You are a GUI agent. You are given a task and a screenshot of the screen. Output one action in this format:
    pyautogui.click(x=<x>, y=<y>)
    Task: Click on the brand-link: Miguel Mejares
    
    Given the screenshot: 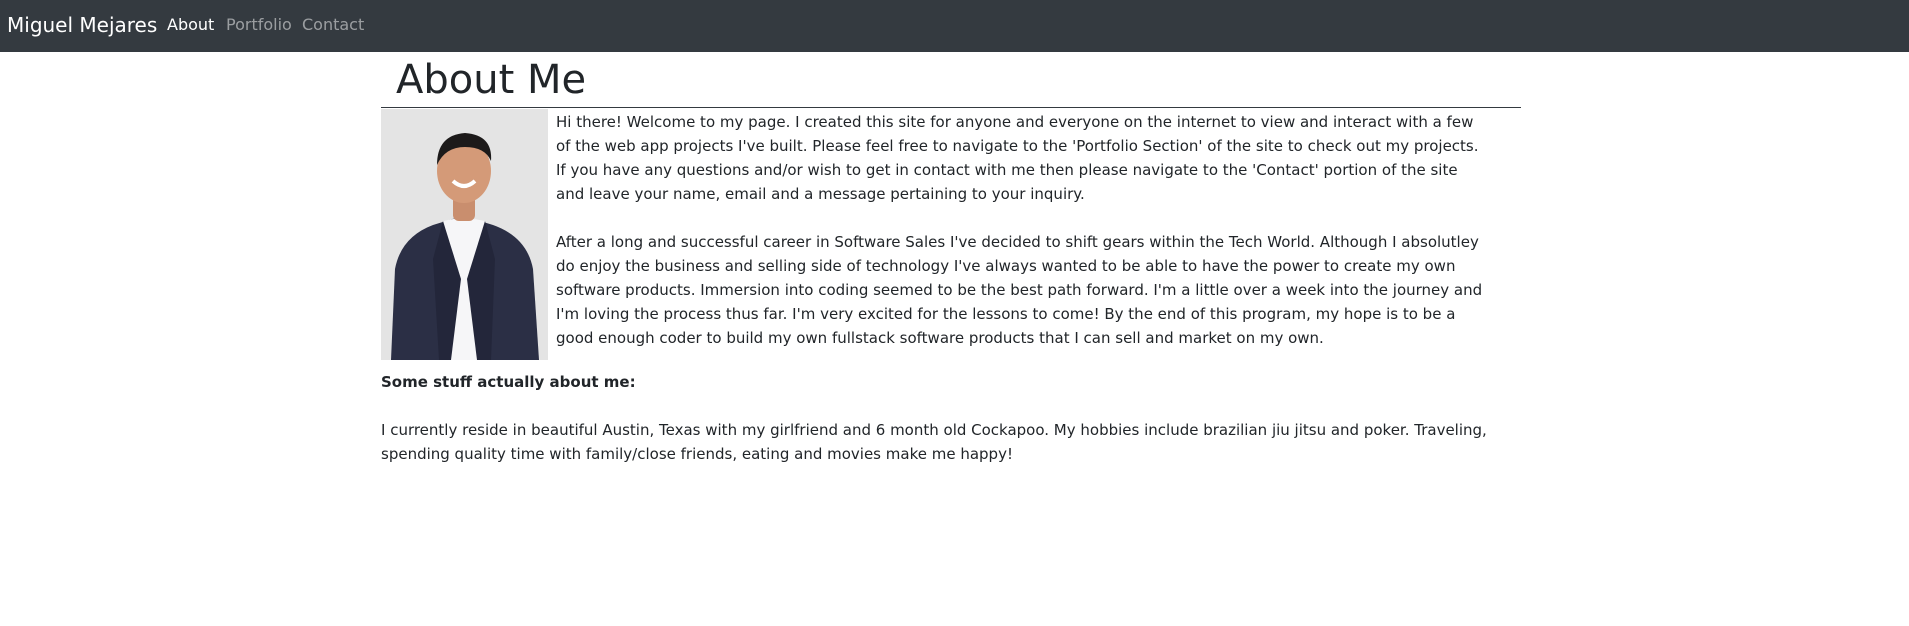 What is the action you would take?
    pyautogui.click(x=82, y=25)
    